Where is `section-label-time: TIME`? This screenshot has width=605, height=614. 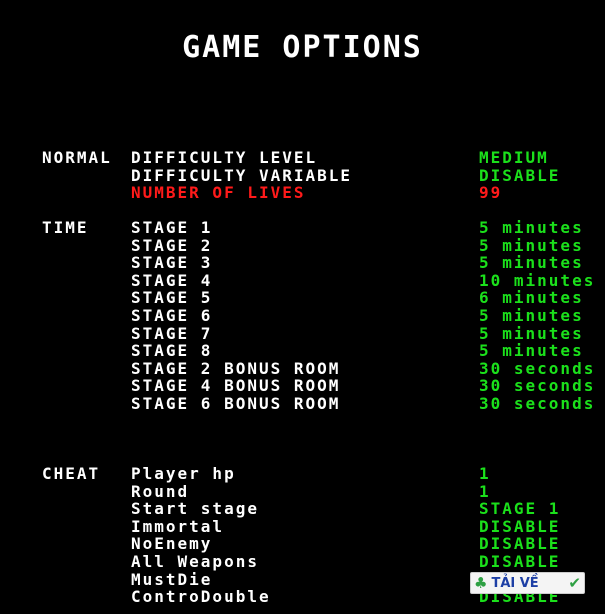 section-label-time: TIME is located at coordinates (65, 227).